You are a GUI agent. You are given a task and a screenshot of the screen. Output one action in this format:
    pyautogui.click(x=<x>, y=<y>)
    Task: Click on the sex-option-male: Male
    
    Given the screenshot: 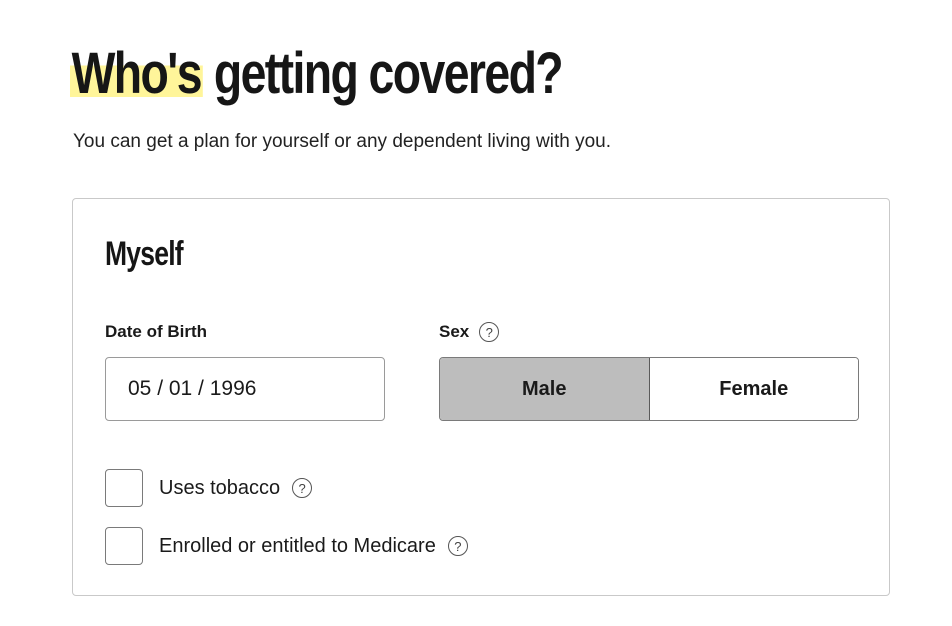 What is the action you would take?
    pyautogui.click(x=545, y=389)
    